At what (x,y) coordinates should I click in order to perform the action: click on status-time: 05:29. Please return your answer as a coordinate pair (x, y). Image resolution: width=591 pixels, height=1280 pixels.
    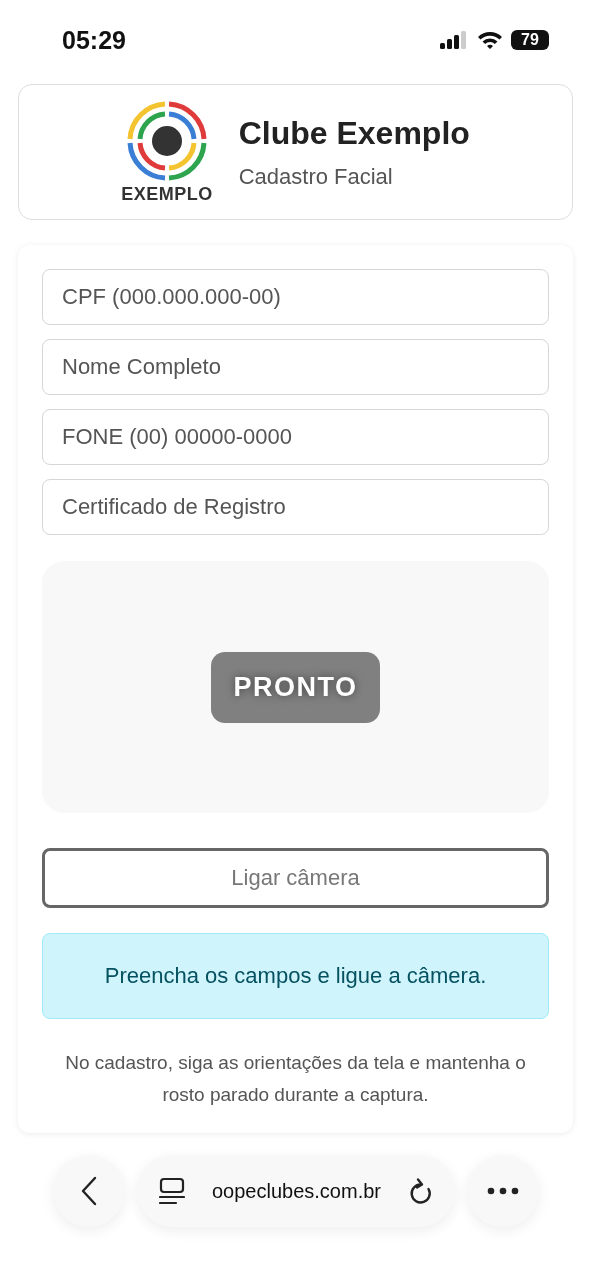
    Looking at the image, I should click on (94, 40).